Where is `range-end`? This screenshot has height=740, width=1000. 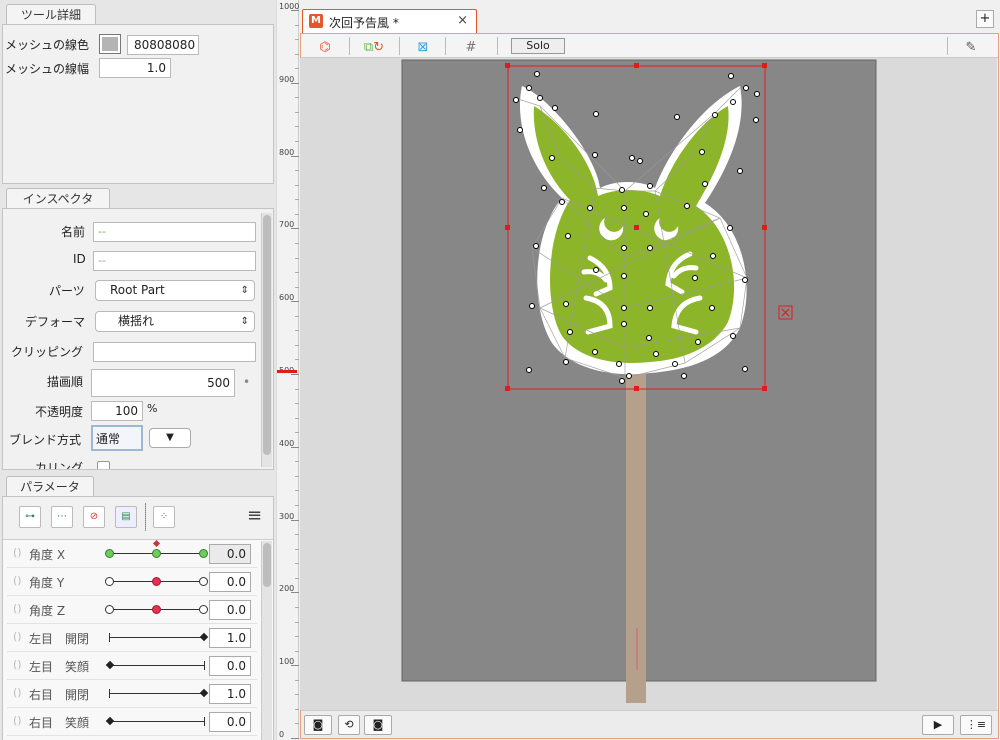 range-end is located at coordinates (204, 721).